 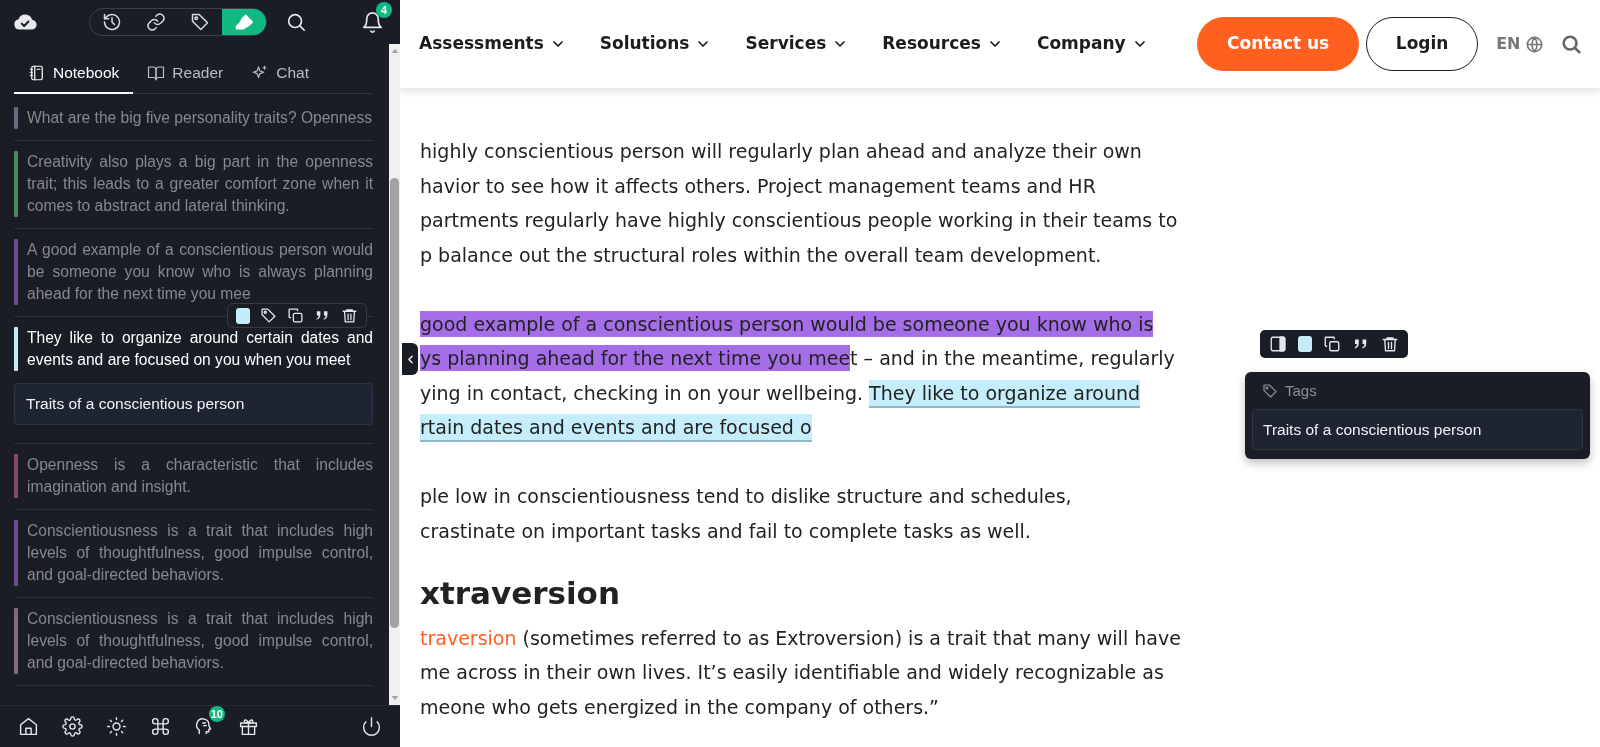 I want to click on highlighted-text: good example of a conscientious person would be someone you know who is, so click(x=787, y=323).